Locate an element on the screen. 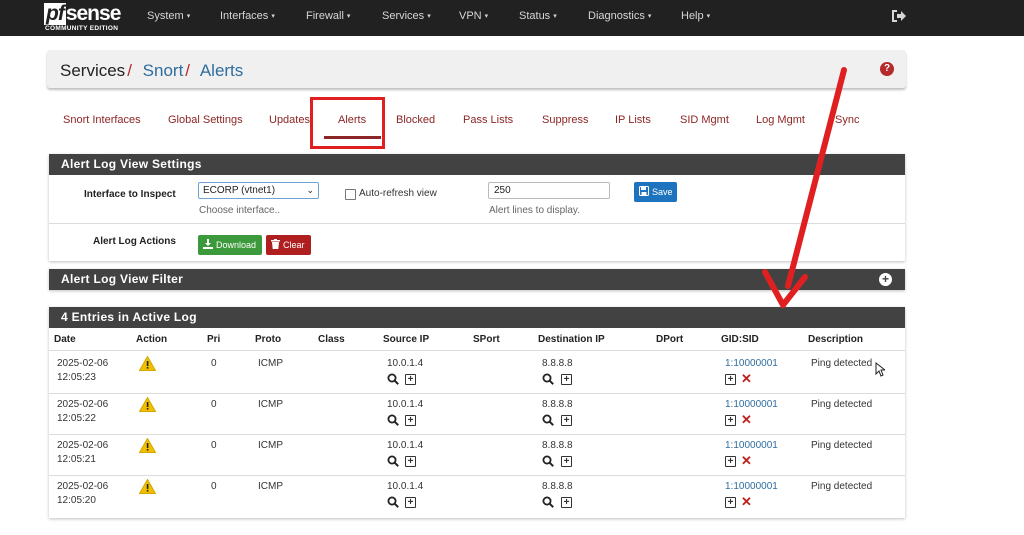 The width and height of the screenshot is (1024, 535). nav-interfaces: Interfaces ▾ is located at coordinates (247, 16).